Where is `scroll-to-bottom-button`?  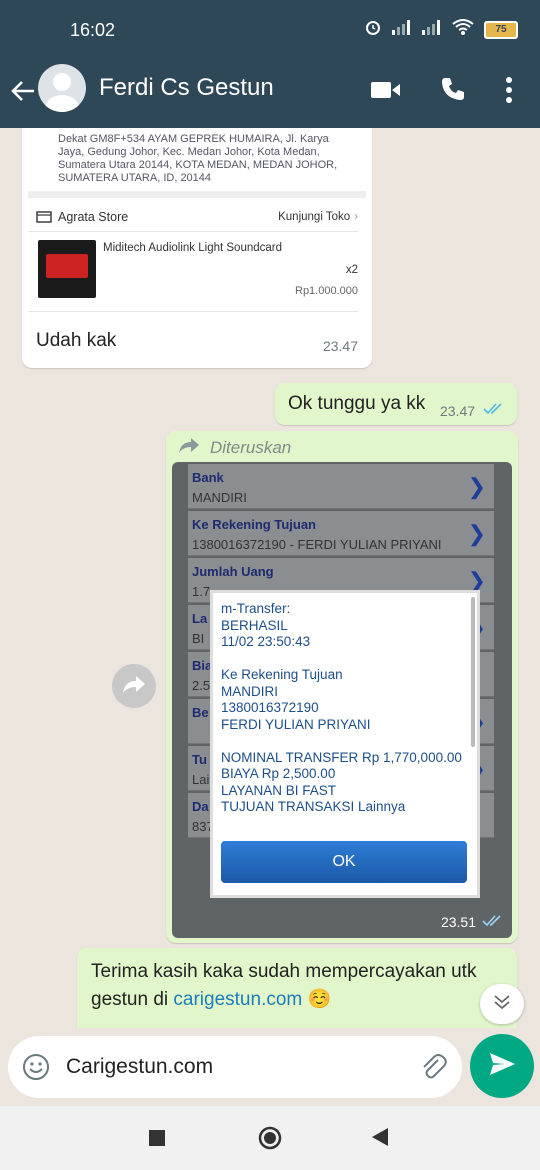 scroll-to-bottom-button is located at coordinates (502, 1004).